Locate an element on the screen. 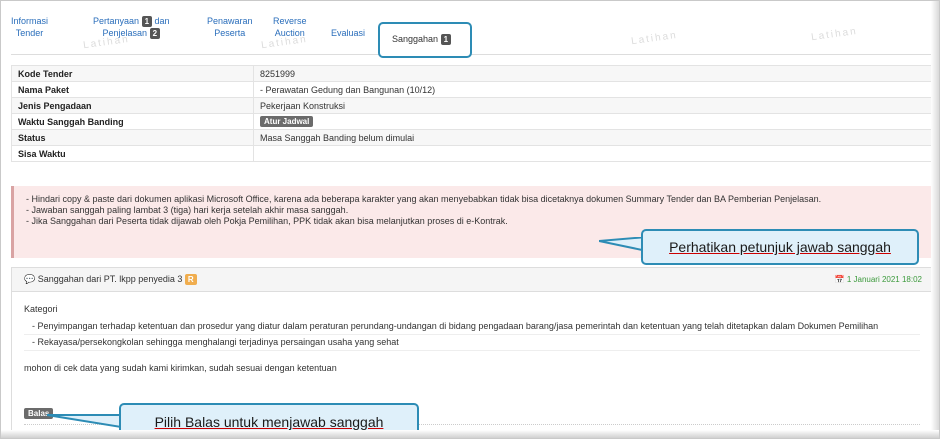 The width and height of the screenshot is (940, 439). tab-label-line1b: dan is located at coordinates (162, 21).